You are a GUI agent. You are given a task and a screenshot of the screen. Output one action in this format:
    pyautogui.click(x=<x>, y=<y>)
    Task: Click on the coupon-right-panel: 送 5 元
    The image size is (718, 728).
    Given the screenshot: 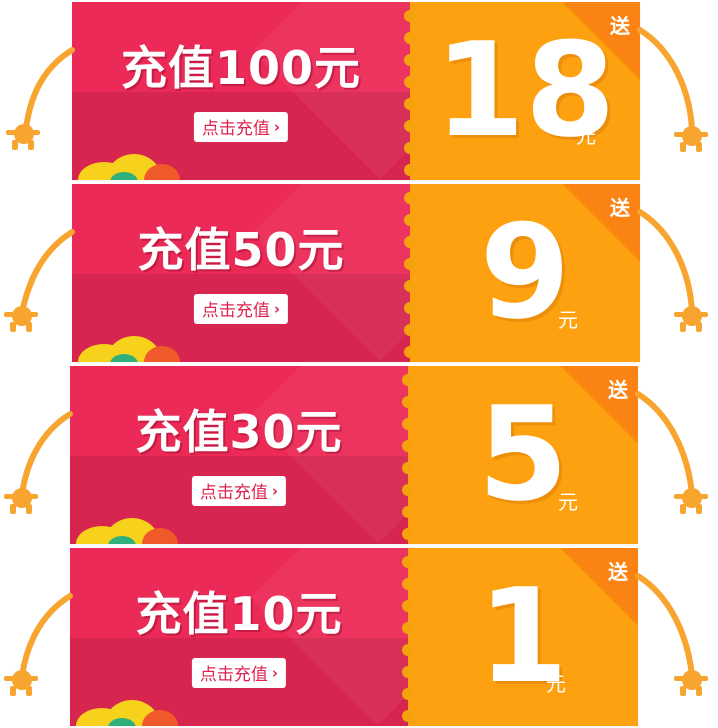 What is the action you would take?
    pyautogui.click(x=523, y=455)
    